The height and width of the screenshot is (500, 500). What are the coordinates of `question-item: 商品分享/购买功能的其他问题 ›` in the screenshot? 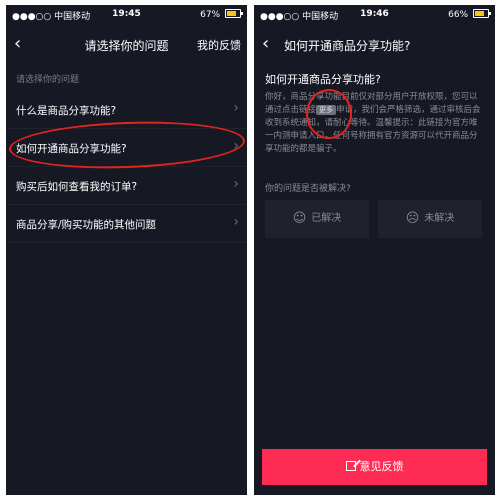 It's located at (126, 224).